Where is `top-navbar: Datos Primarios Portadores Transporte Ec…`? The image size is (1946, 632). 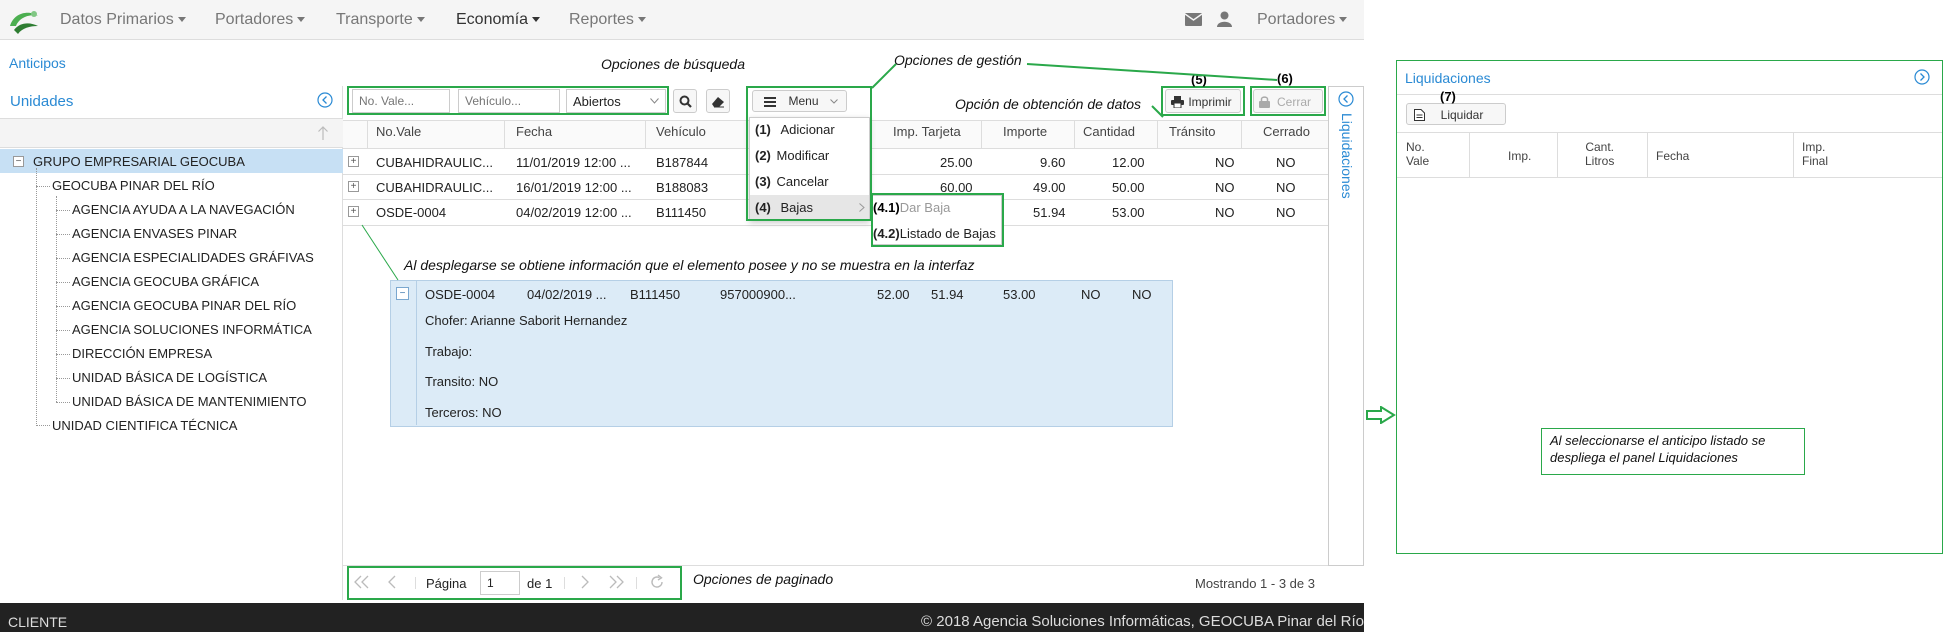
top-navbar: Datos Primarios Portadores Transporte Ec… is located at coordinates (682, 20).